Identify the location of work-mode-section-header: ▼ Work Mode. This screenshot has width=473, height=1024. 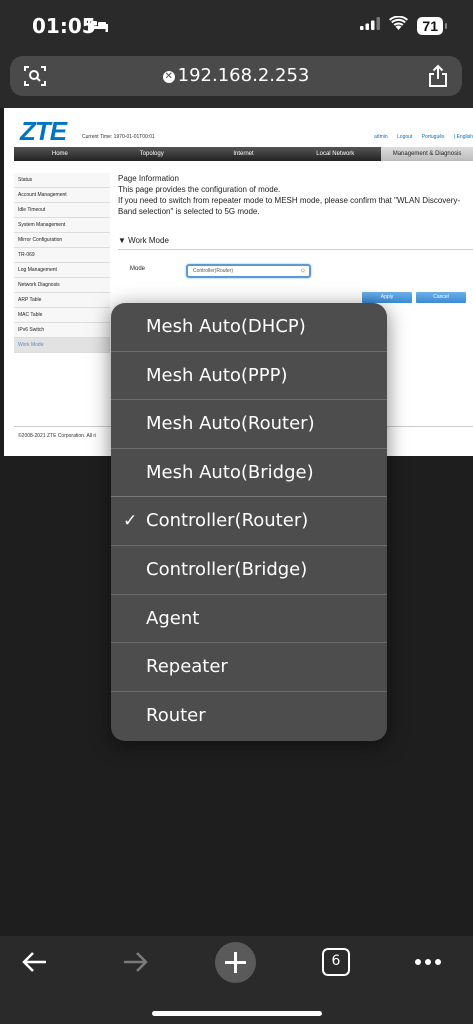
(143, 240).